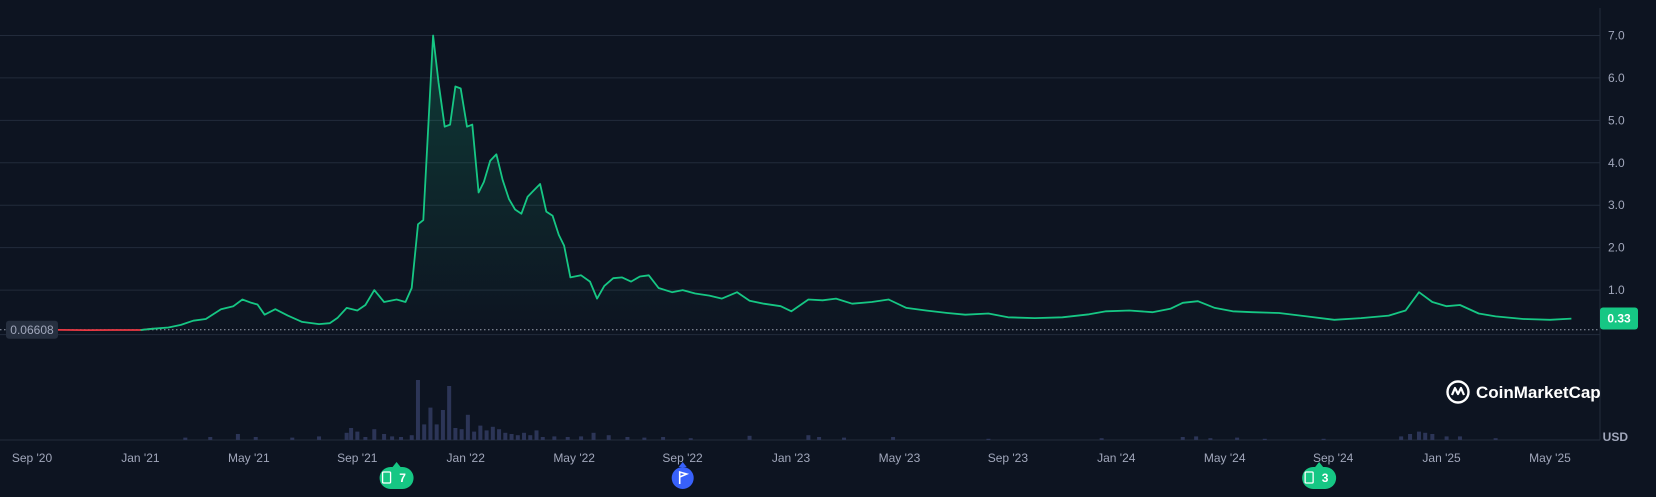  What do you see at coordinates (858, 475) in the screenshot?
I see `event-markers: 73` at bounding box center [858, 475].